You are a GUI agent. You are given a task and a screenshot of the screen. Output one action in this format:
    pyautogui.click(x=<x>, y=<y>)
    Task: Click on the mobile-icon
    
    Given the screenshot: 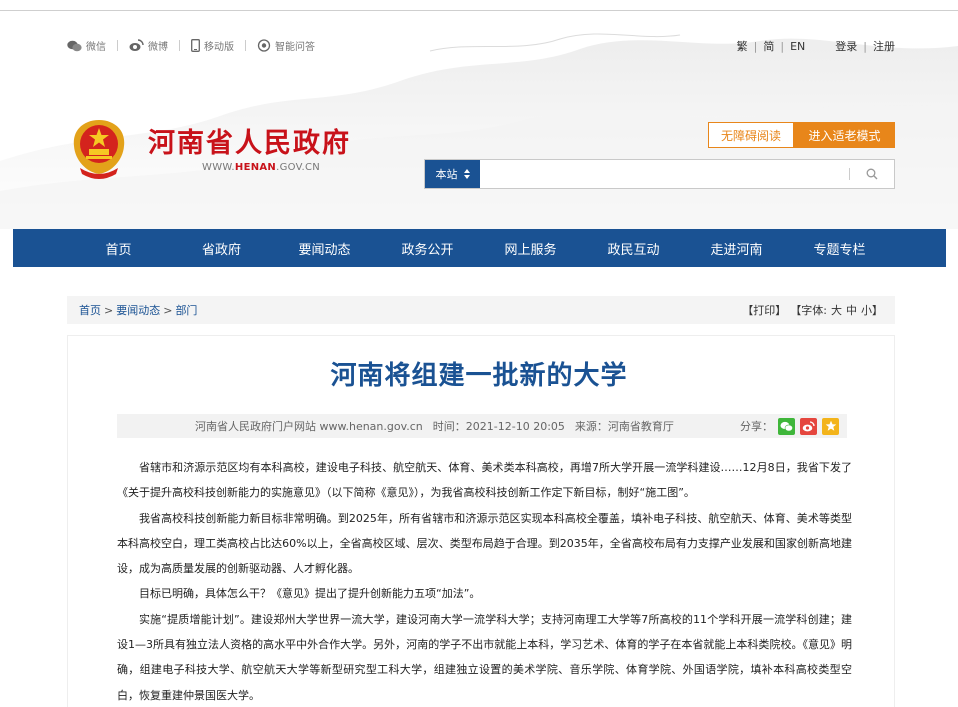 What is the action you would take?
    pyautogui.click(x=195, y=45)
    